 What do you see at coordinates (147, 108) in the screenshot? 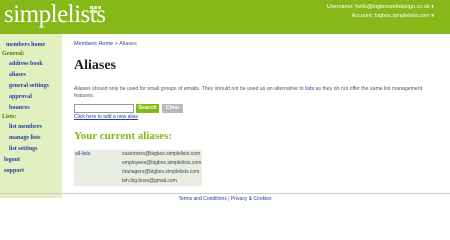
I see `search-button: Search` at bounding box center [147, 108].